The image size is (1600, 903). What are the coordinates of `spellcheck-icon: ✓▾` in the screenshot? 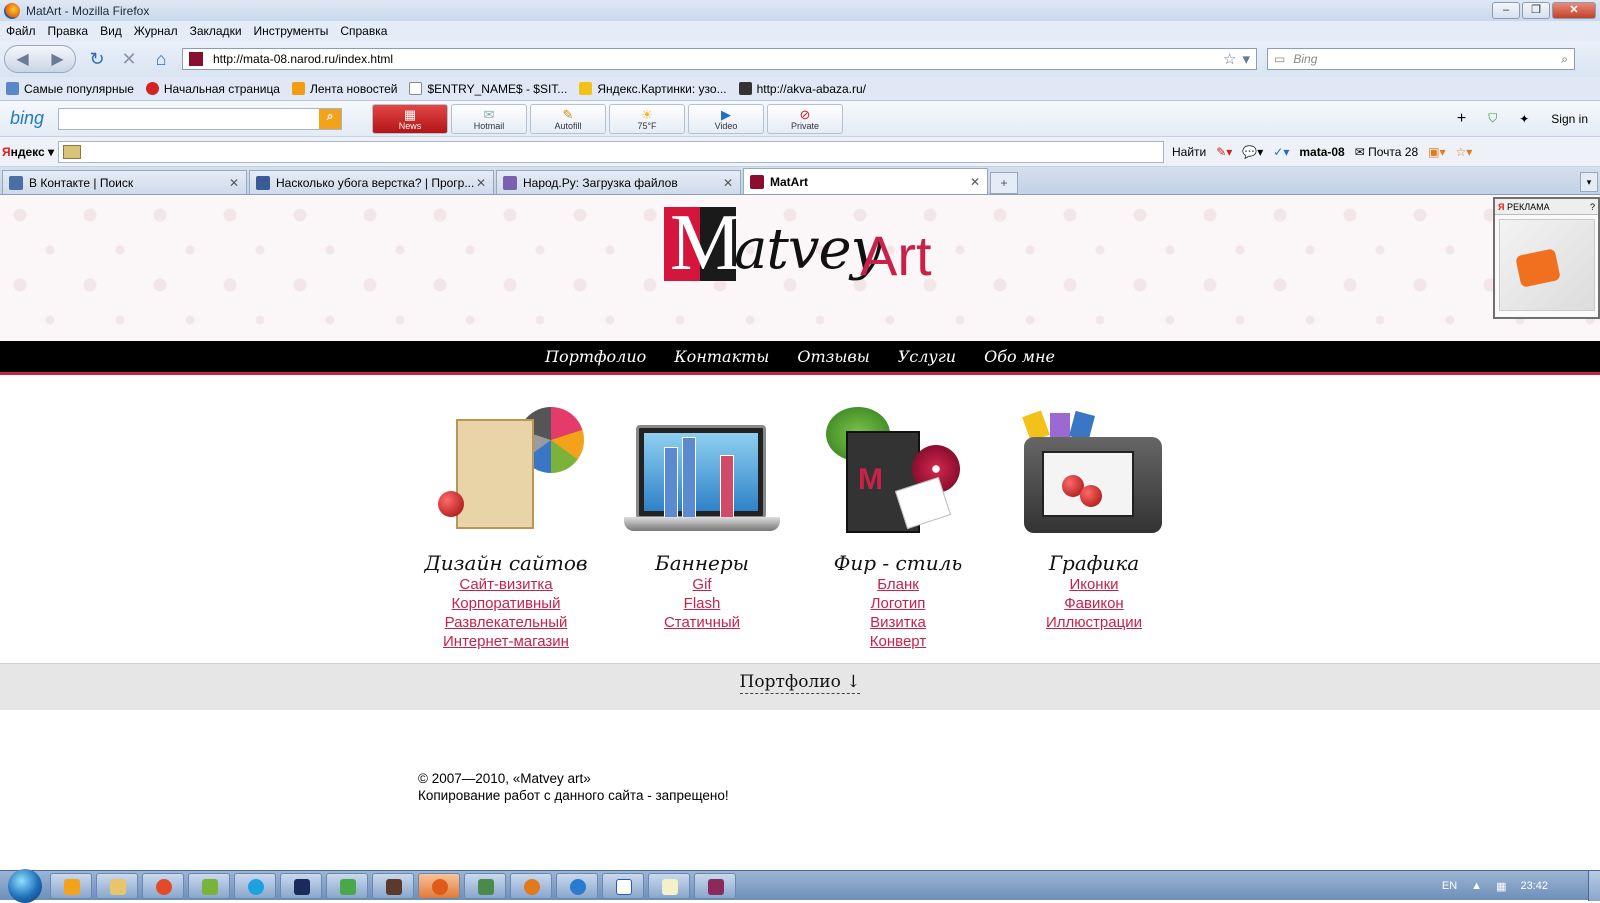 It's located at (1281, 152).